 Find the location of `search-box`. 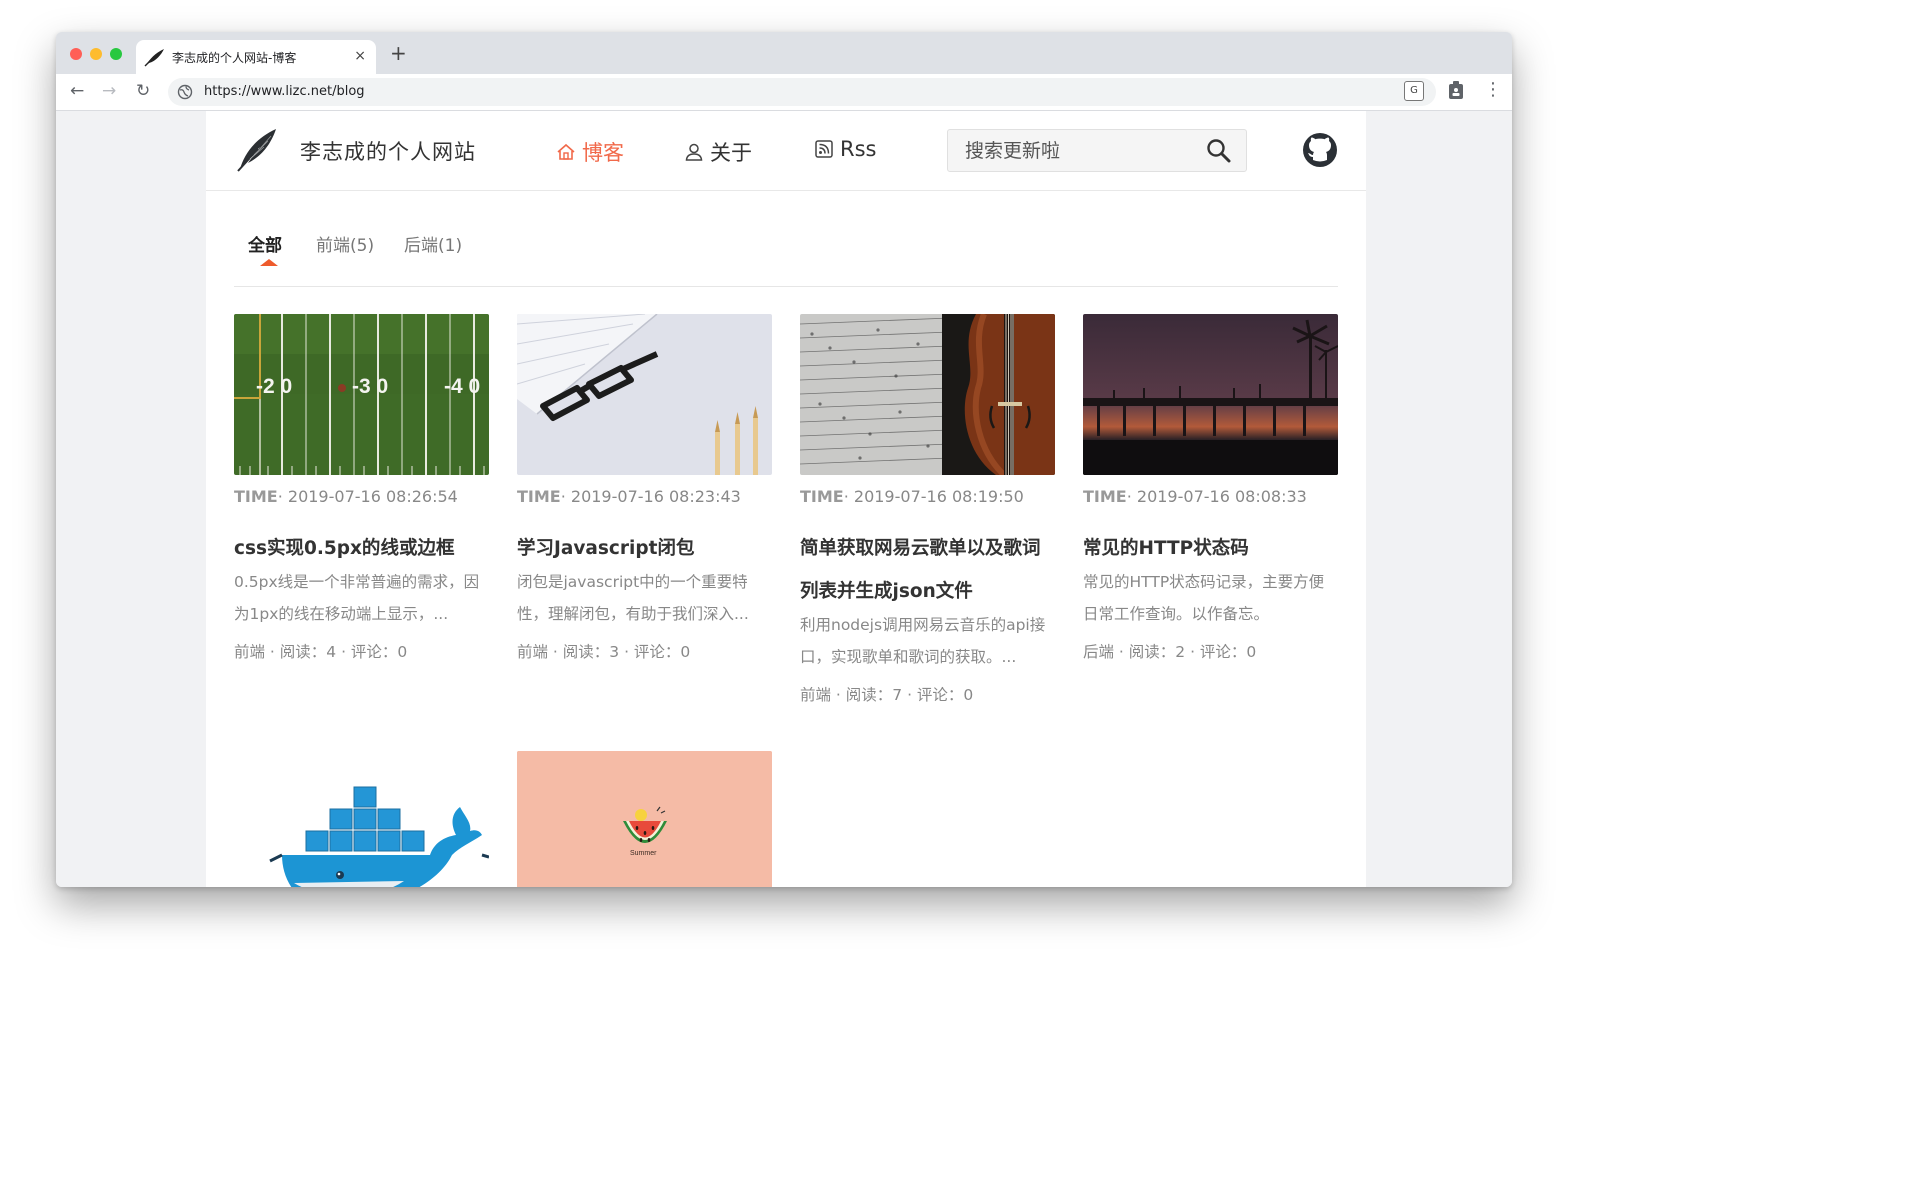

search-box is located at coordinates (1097, 150).